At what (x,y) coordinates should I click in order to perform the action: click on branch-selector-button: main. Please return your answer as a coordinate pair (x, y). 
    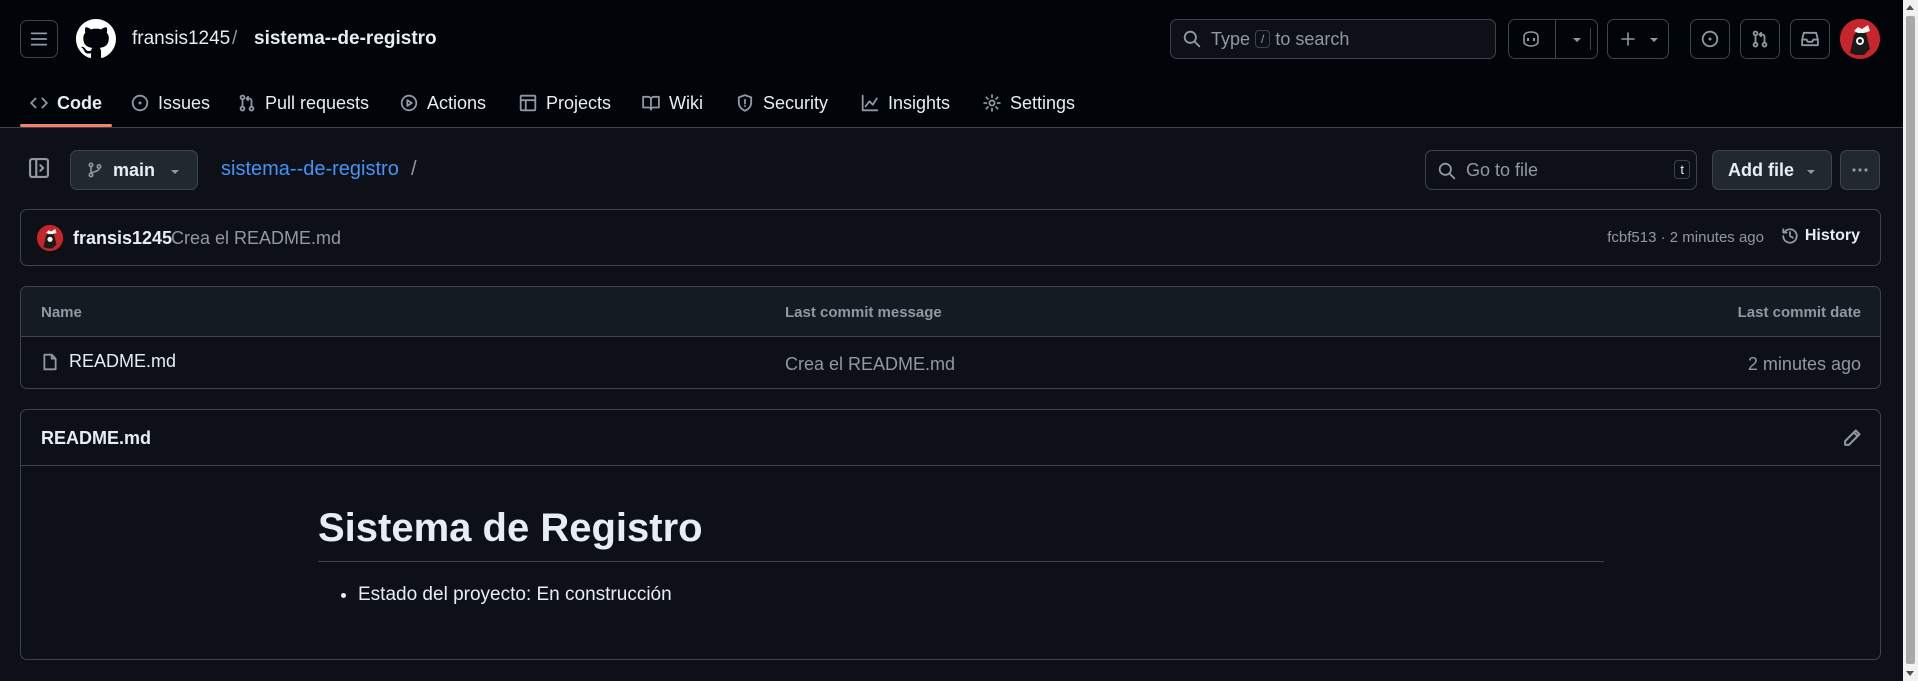
    Looking at the image, I should click on (134, 170).